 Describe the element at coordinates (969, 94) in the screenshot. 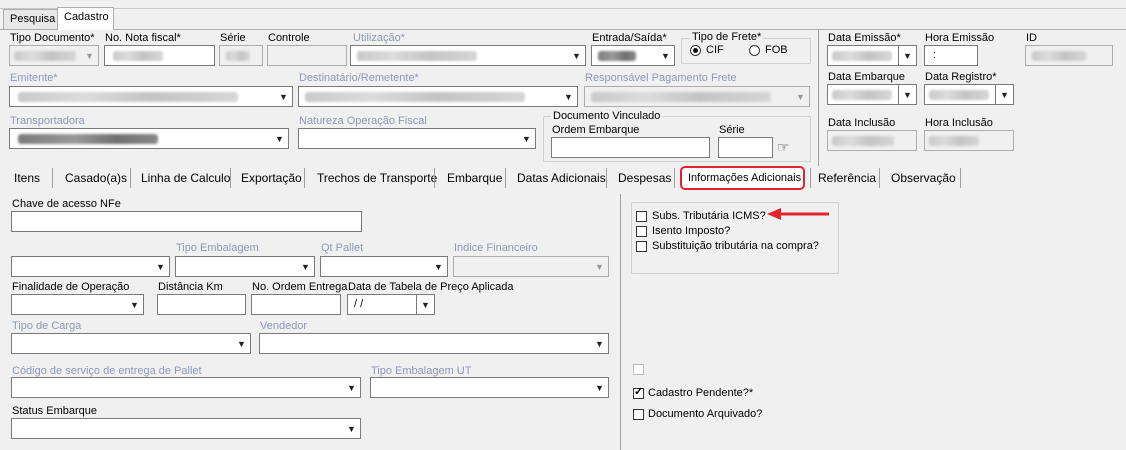

I see `data-registro-select: ▼` at that location.